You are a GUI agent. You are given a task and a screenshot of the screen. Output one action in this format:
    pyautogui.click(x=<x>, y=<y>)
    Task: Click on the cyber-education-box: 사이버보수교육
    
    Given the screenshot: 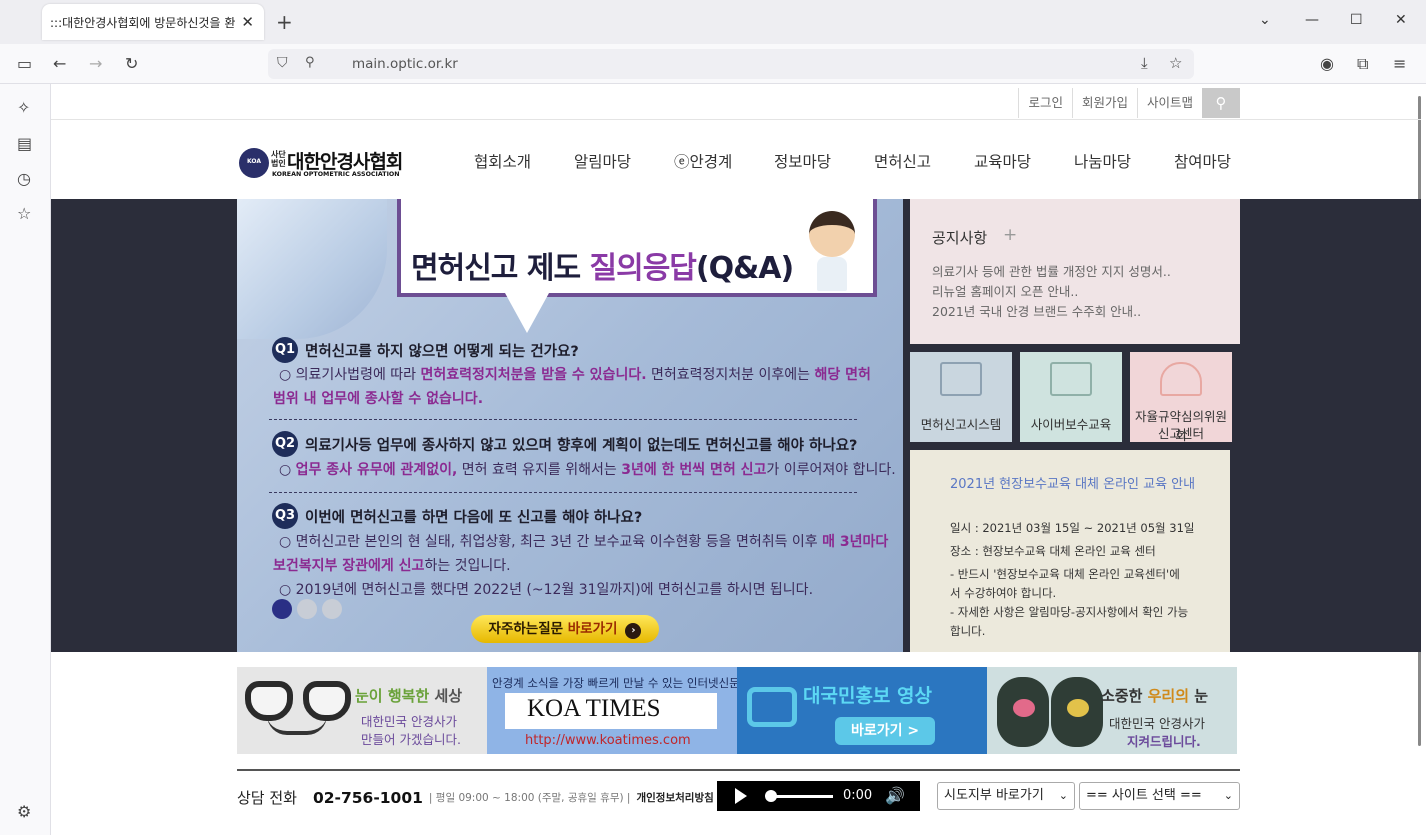 What is the action you would take?
    pyautogui.click(x=1071, y=397)
    